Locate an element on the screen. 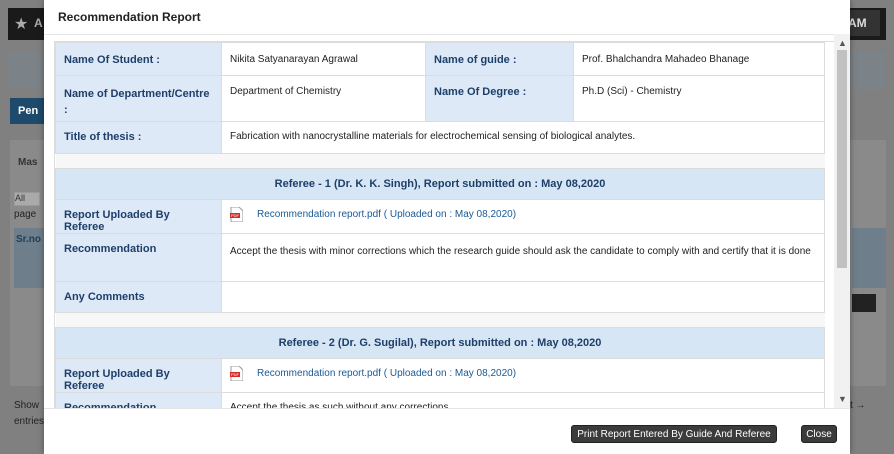 This screenshot has height=454, width=894. scrollbar-thumb is located at coordinates (842, 159).